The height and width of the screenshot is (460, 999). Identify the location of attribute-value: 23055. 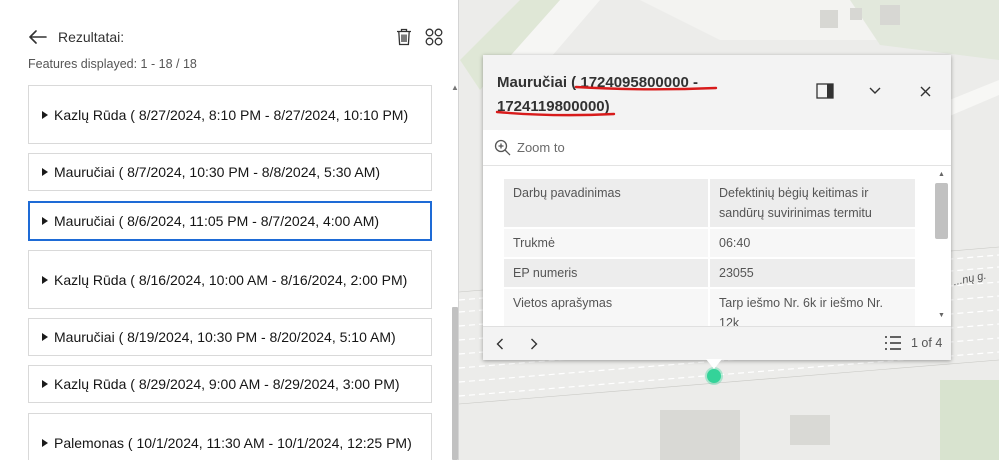
(811, 273).